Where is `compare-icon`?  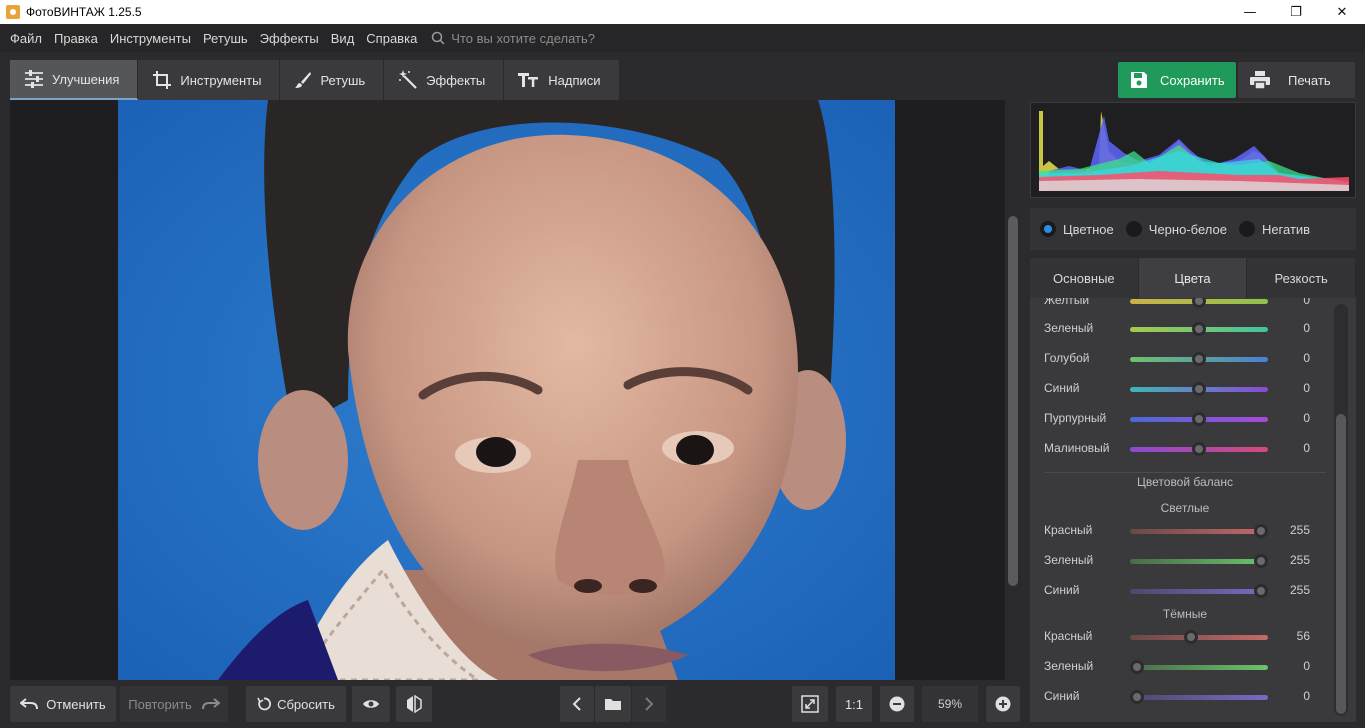 compare-icon is located at coordinates (414, 704).